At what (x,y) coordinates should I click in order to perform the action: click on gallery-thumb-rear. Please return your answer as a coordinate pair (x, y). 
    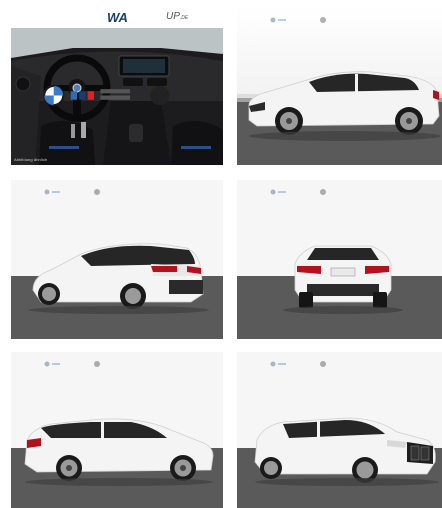
    Looking at the image, I should click on (339, 259).